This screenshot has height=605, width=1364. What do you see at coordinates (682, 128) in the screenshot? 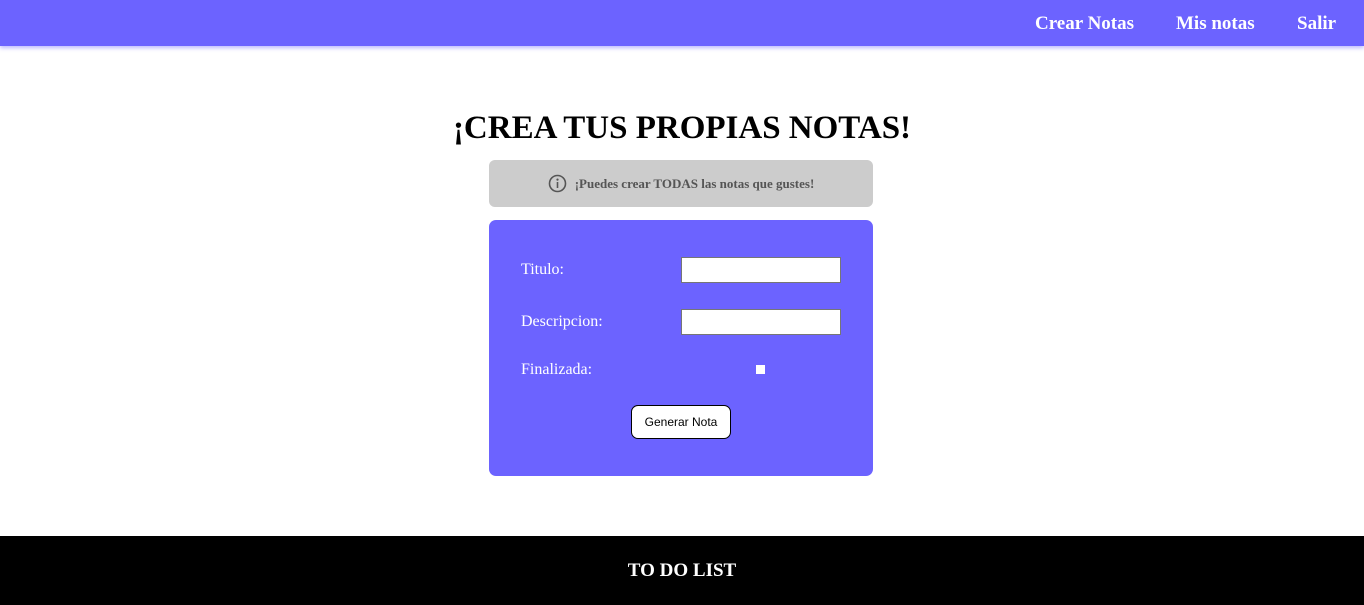
I see `page-title: ¡CREA TUS PROPIAS NOTAS!` at bounding box center [682, 128].